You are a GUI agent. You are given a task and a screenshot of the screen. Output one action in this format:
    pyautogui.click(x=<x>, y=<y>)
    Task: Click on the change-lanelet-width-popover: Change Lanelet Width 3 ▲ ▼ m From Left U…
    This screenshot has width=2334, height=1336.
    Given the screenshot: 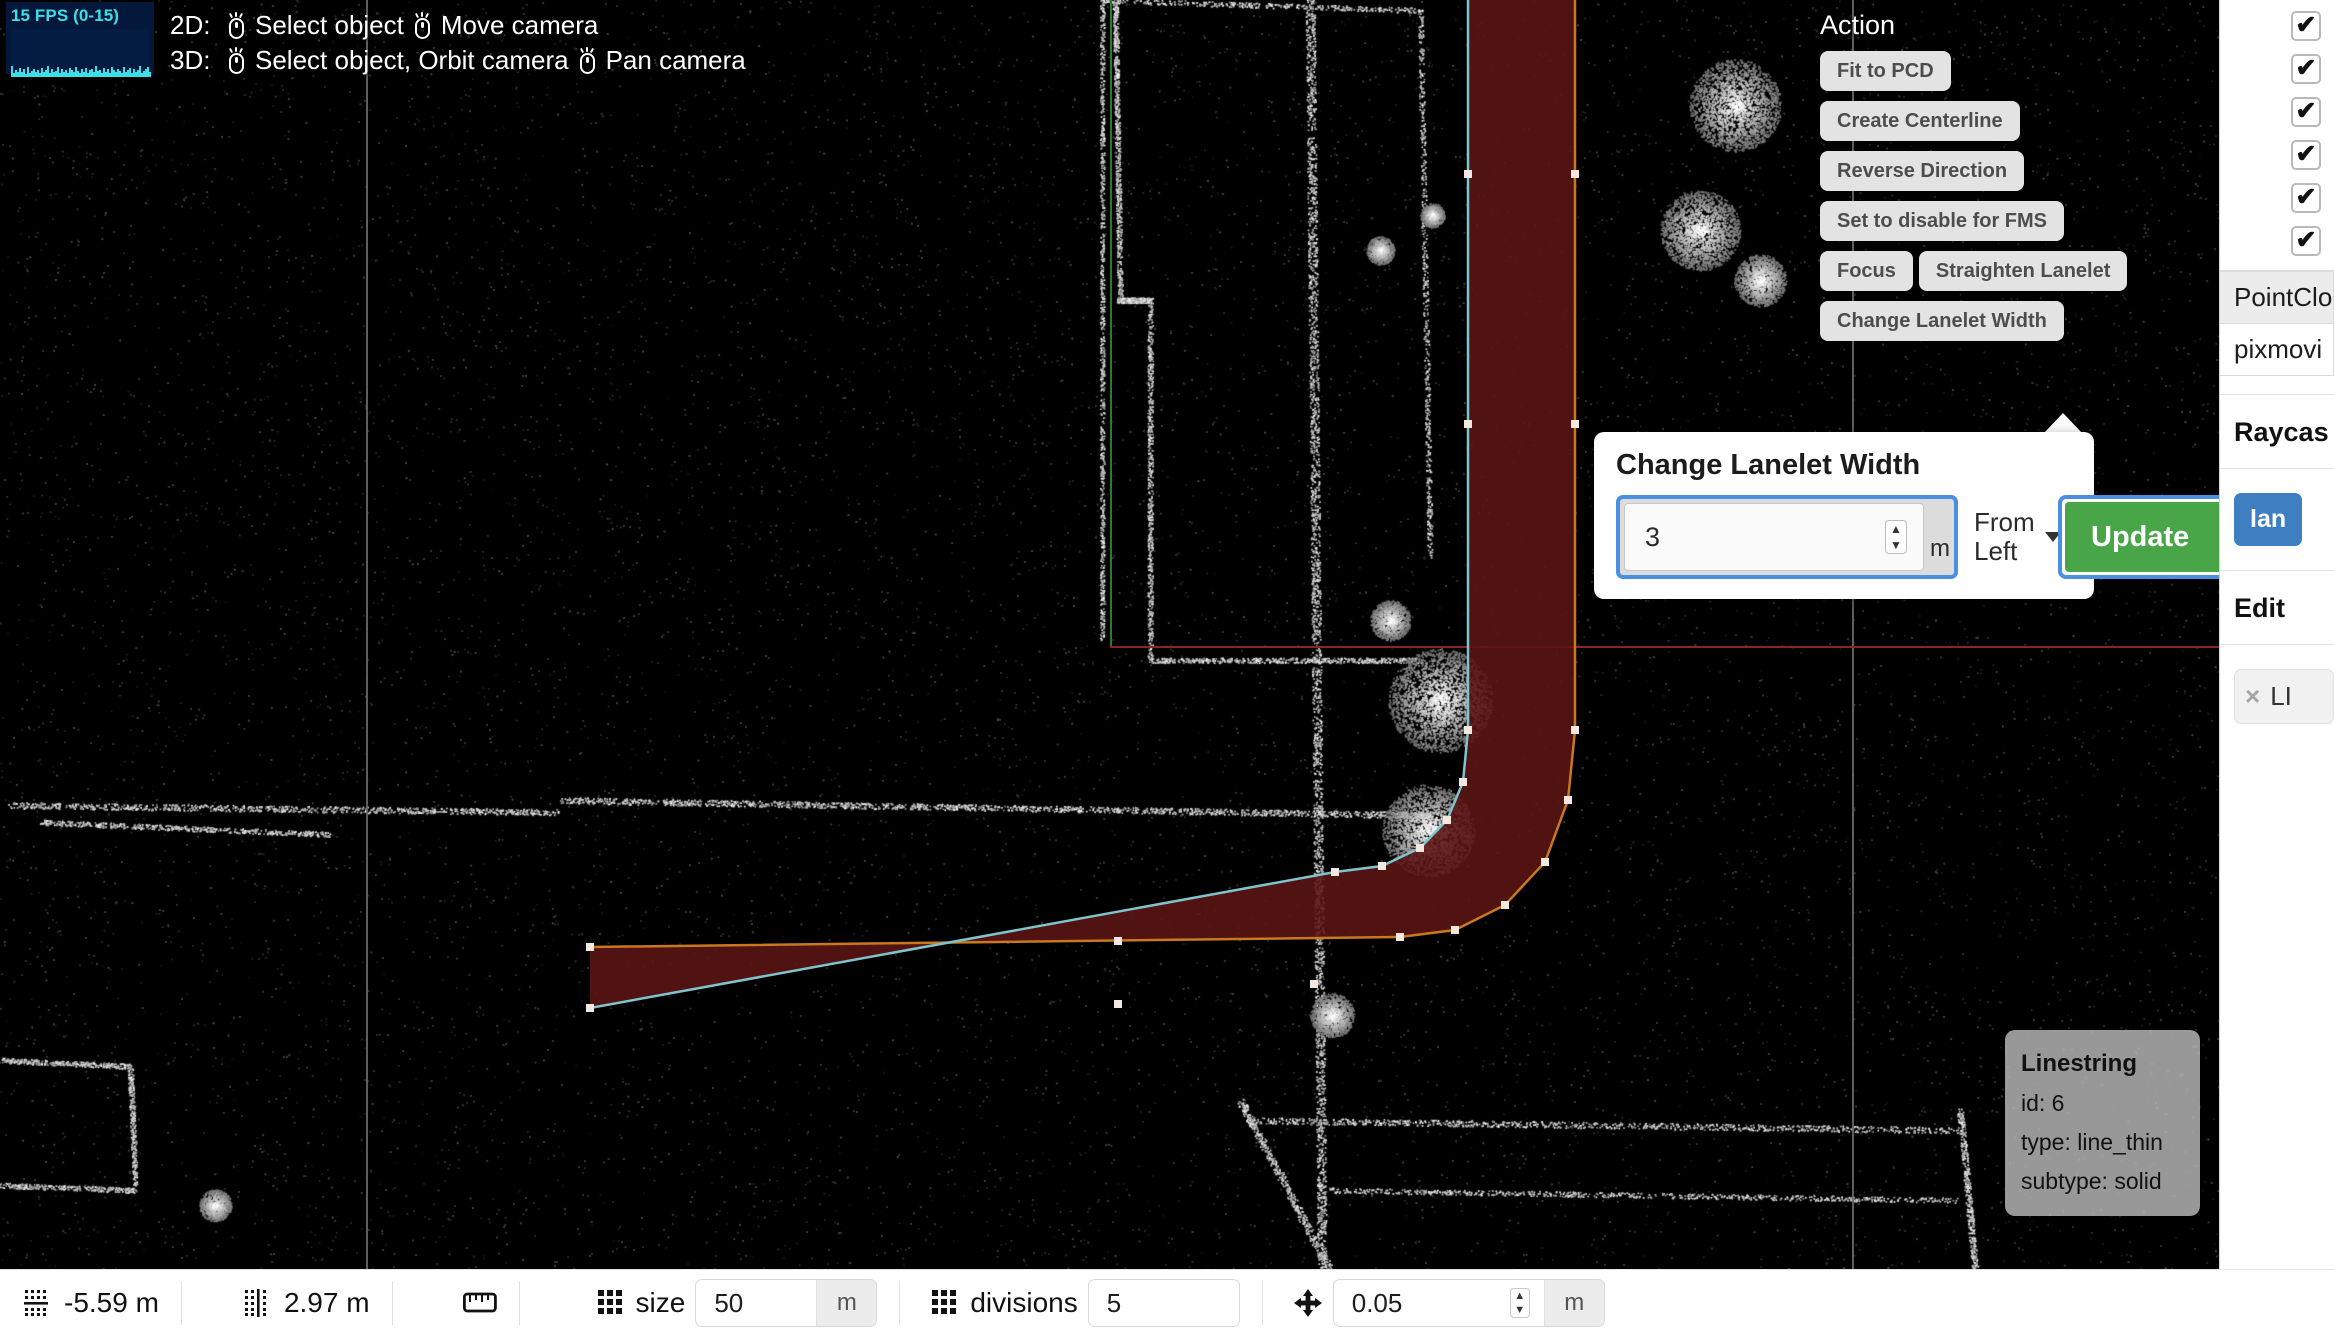 What is the action you would take?
    pyautogui.click(x=1935, y=515)
    